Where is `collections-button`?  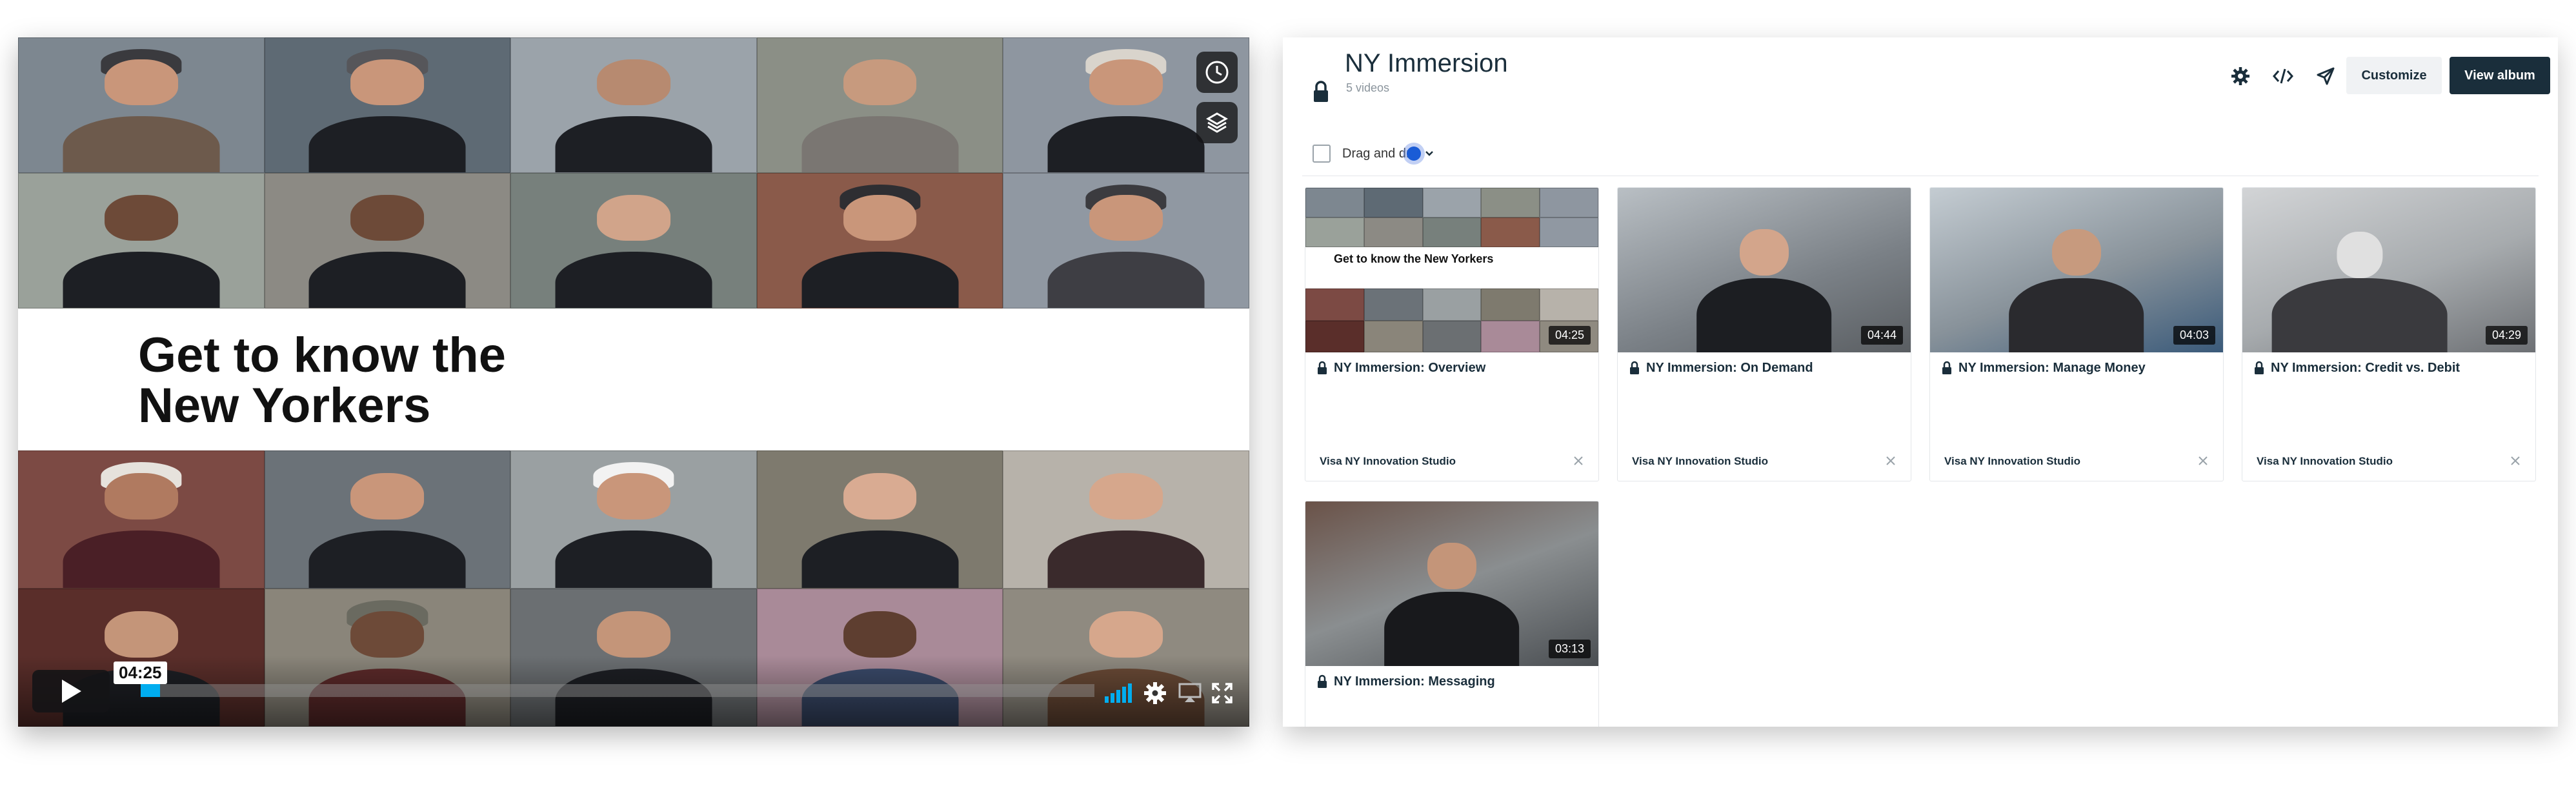
collections-button is located at coordinates (1217, 122).